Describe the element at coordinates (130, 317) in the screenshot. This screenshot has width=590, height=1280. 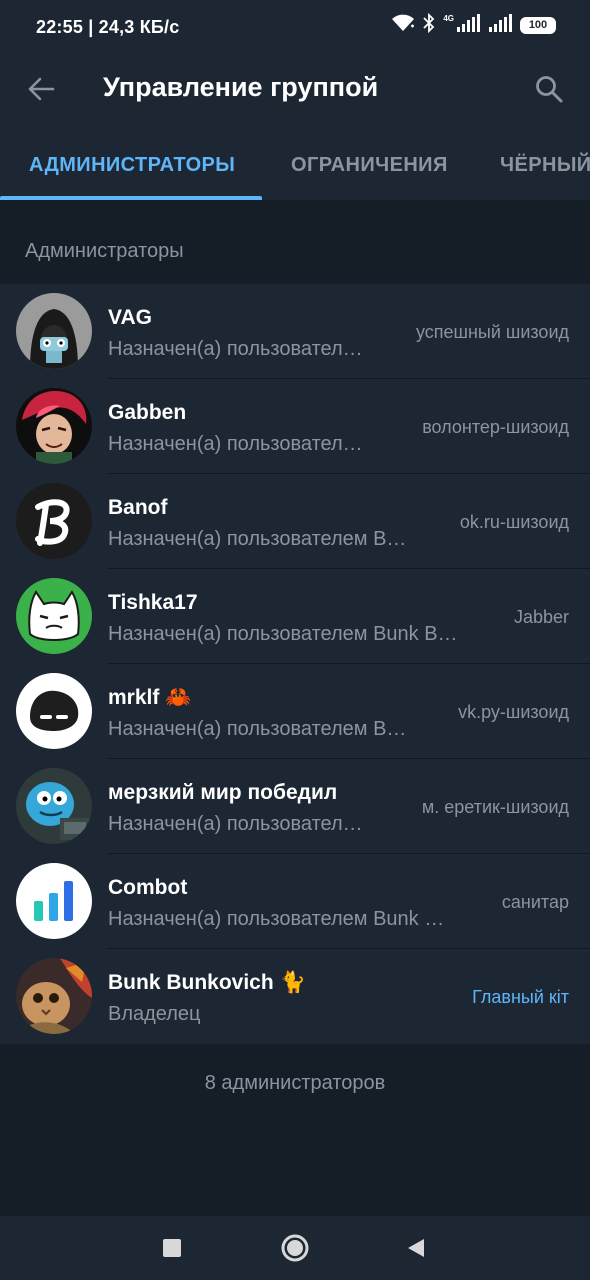
I see `admin-name: VAG` at that location.